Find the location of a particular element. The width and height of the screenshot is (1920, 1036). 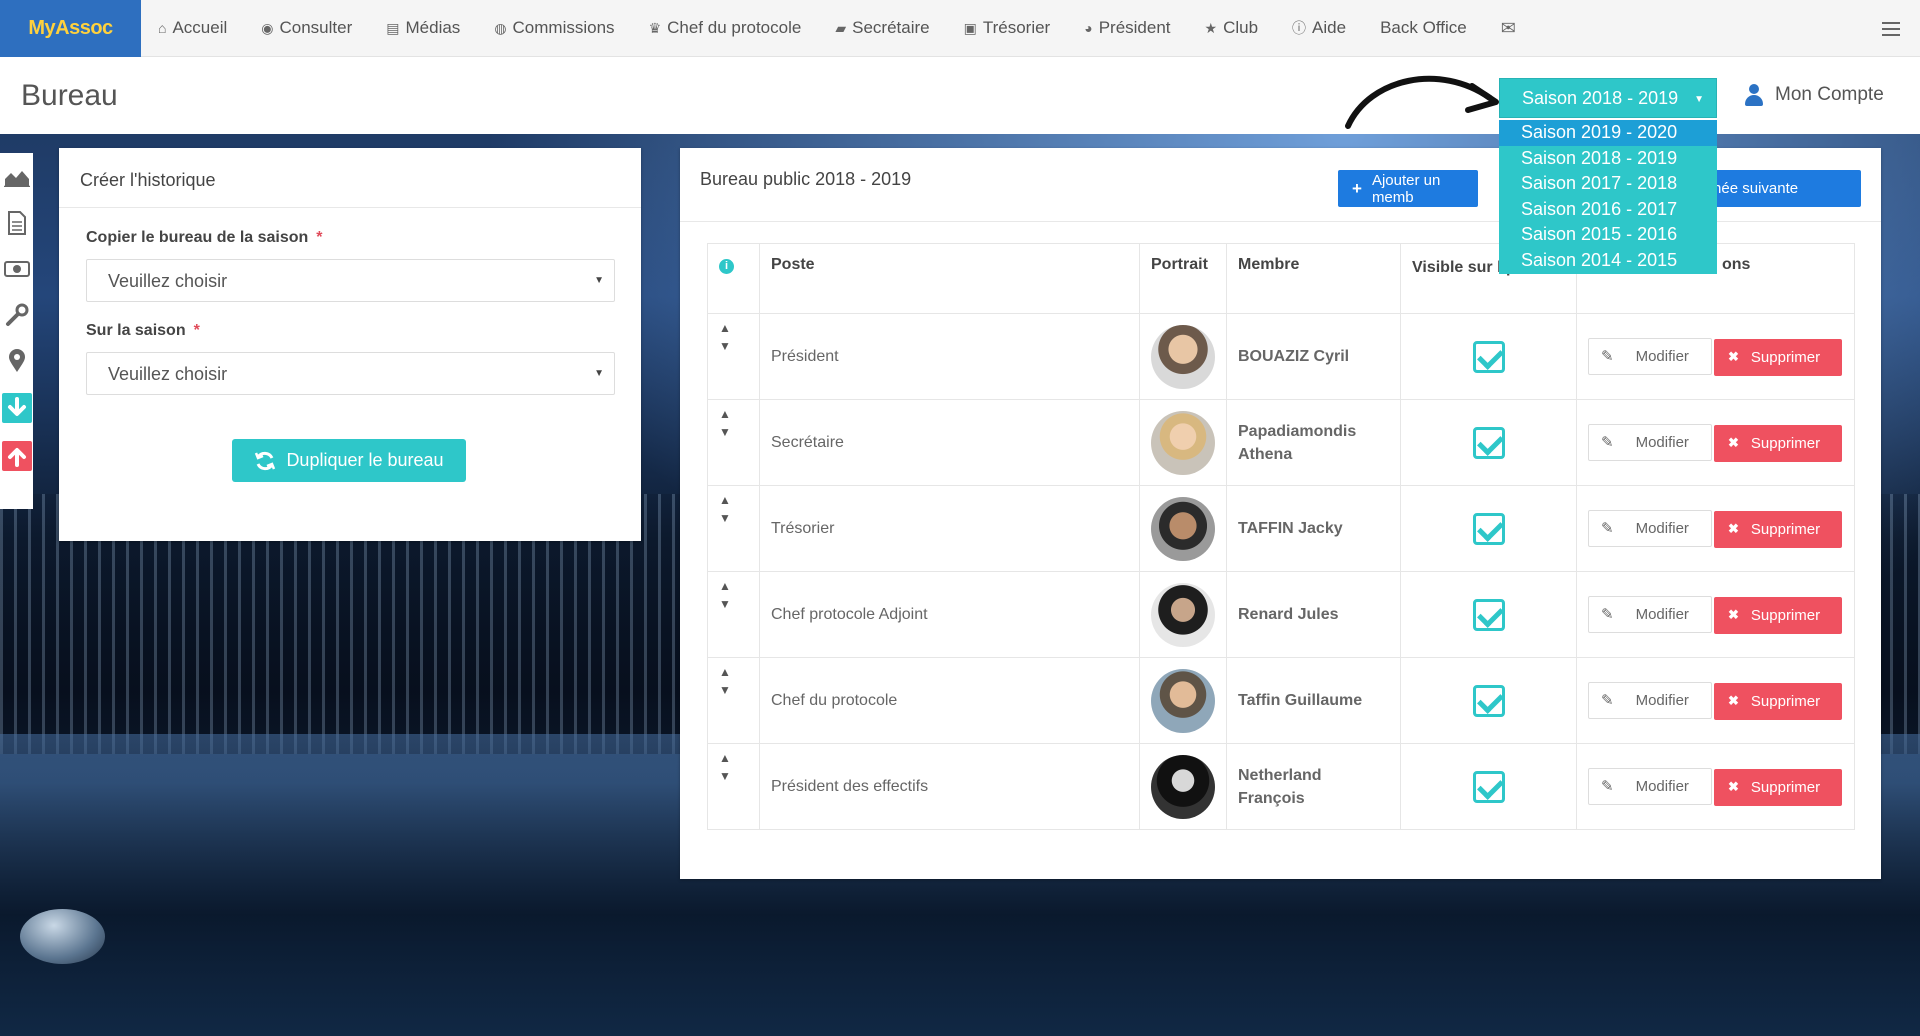

nav-item-aide: ⓘ Aide is located at coordinates (1319, 28).